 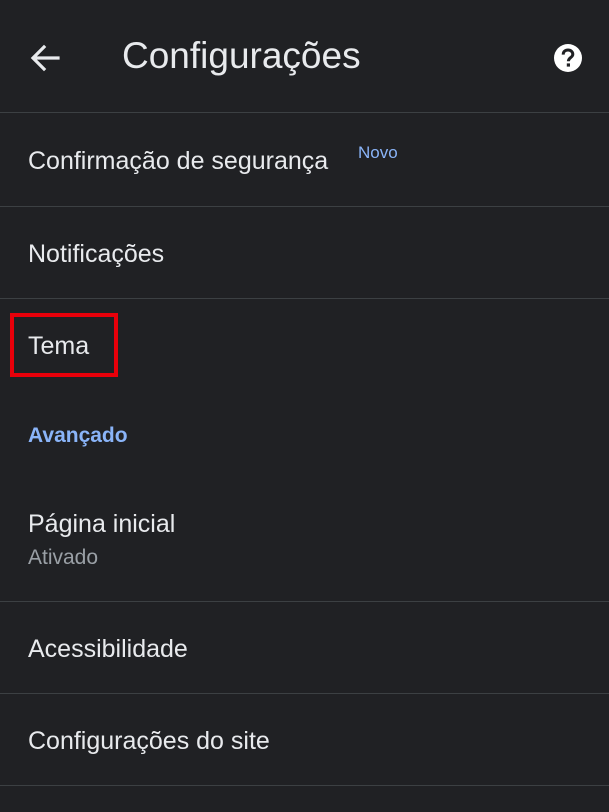 I want to click on settings-item-theme: Tema, so click(x=304, y=345).